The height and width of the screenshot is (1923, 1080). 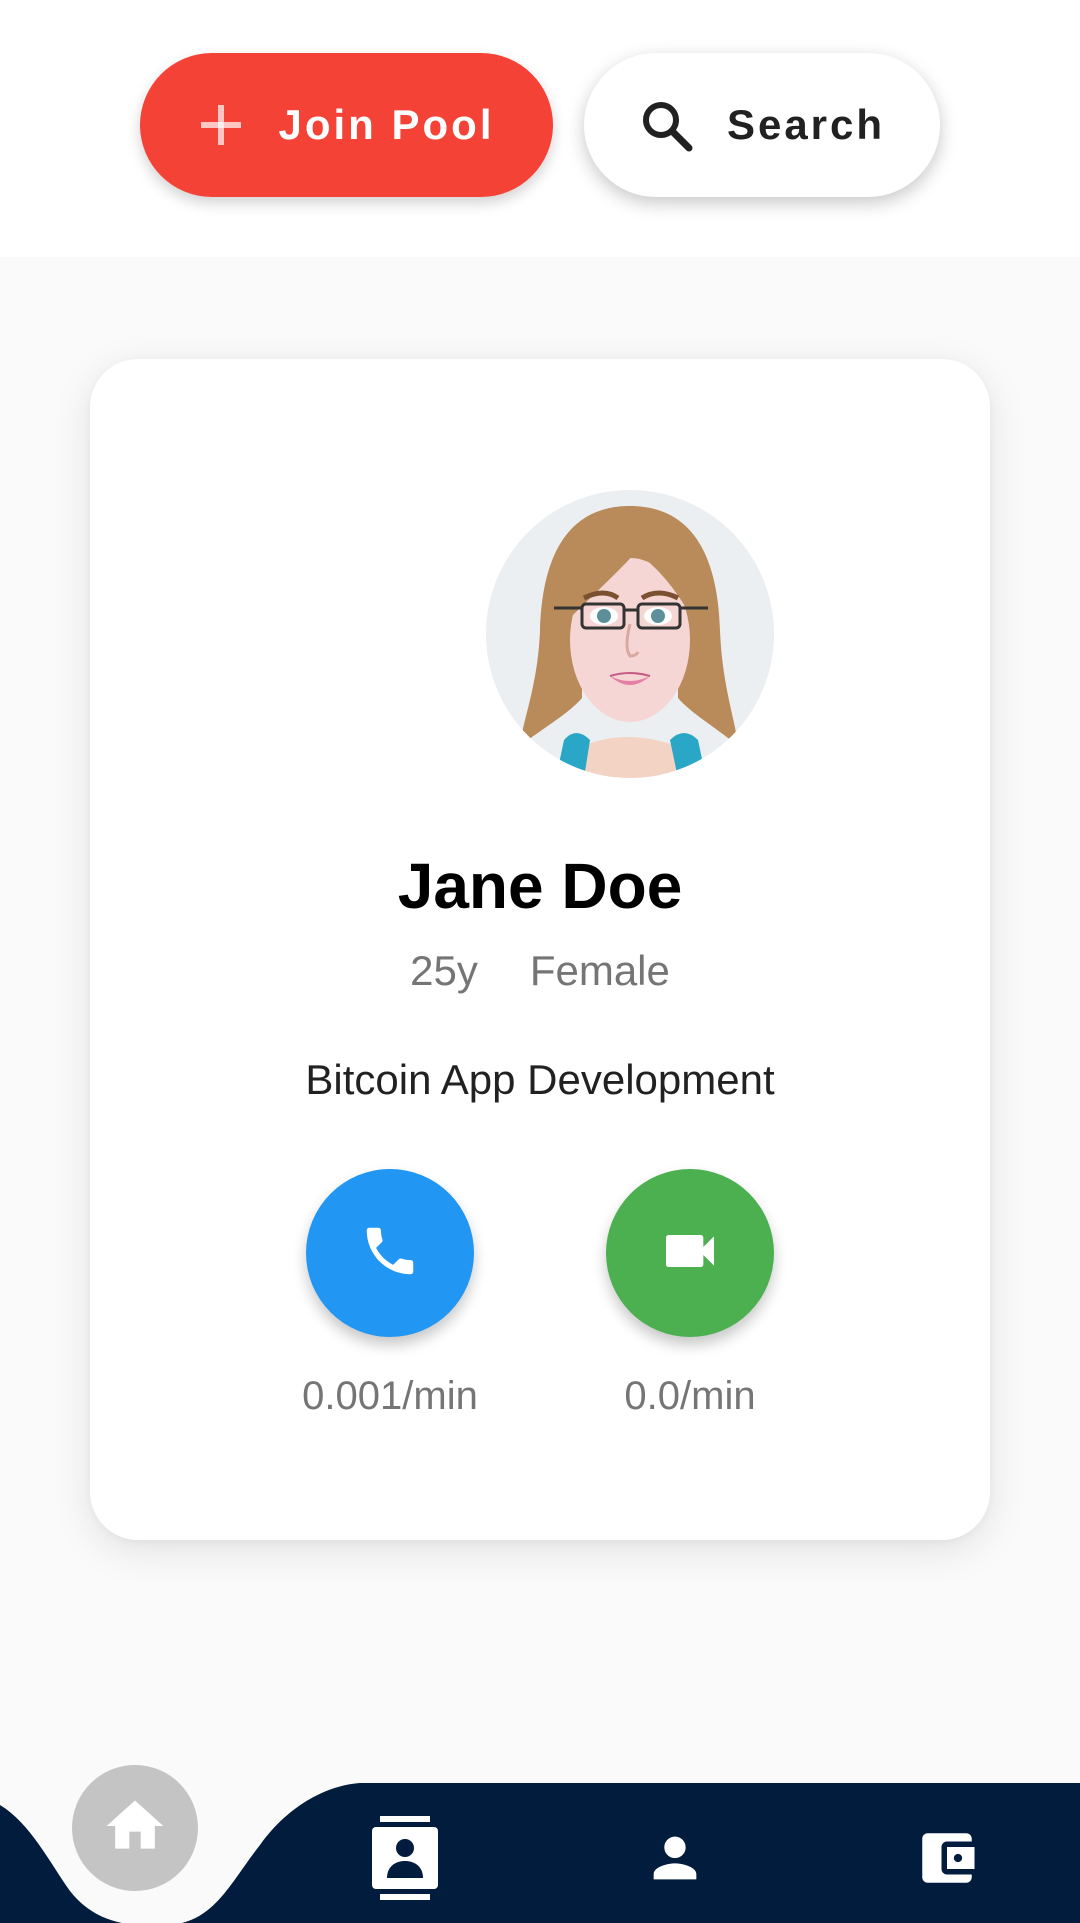 What do you see at coordinates (666, 125) in the screenshot?
I see `search-icon` at bounding box center [666, 125].